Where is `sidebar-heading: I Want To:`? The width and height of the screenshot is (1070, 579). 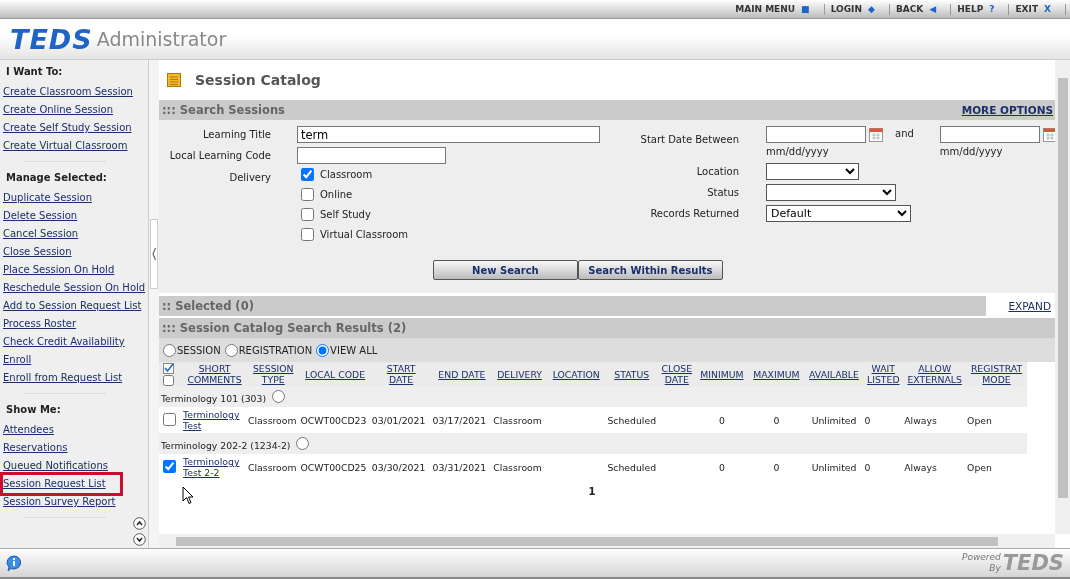 sidebar-heading: I Want To: is located at coordinates (34, 72).